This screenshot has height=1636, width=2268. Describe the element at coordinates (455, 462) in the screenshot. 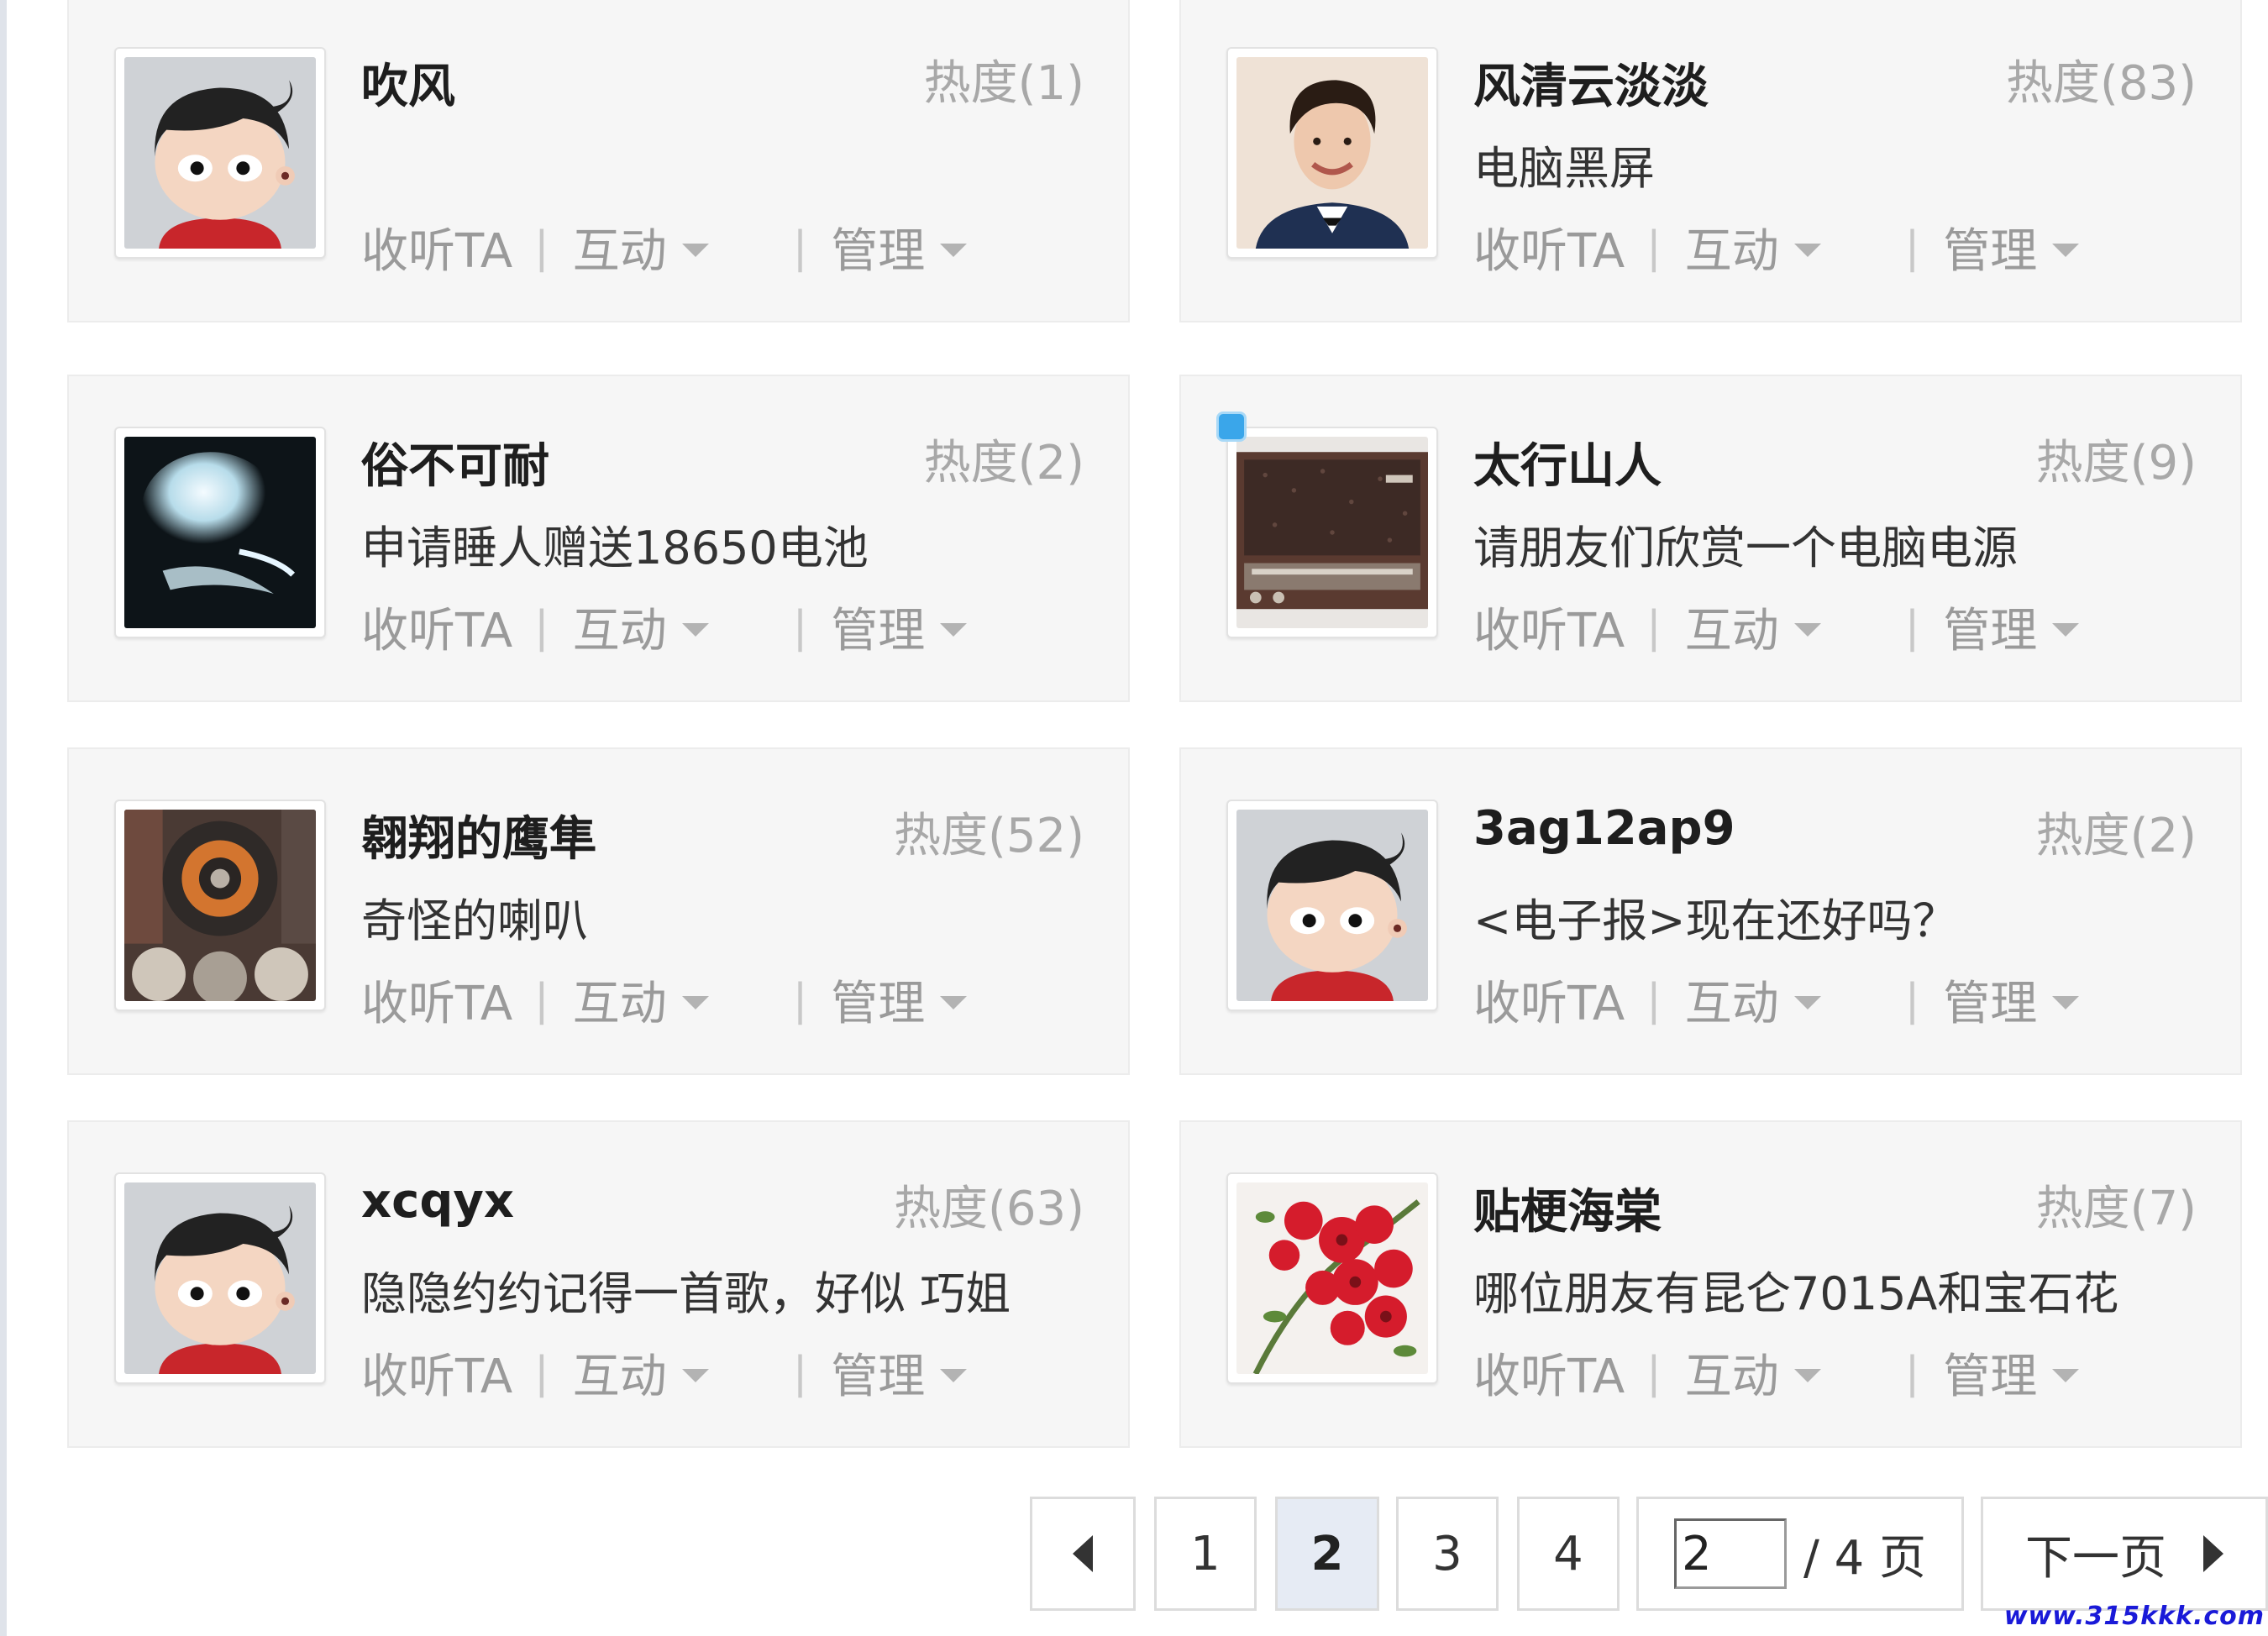

I see `user-name: 俗不可耐` at that location.